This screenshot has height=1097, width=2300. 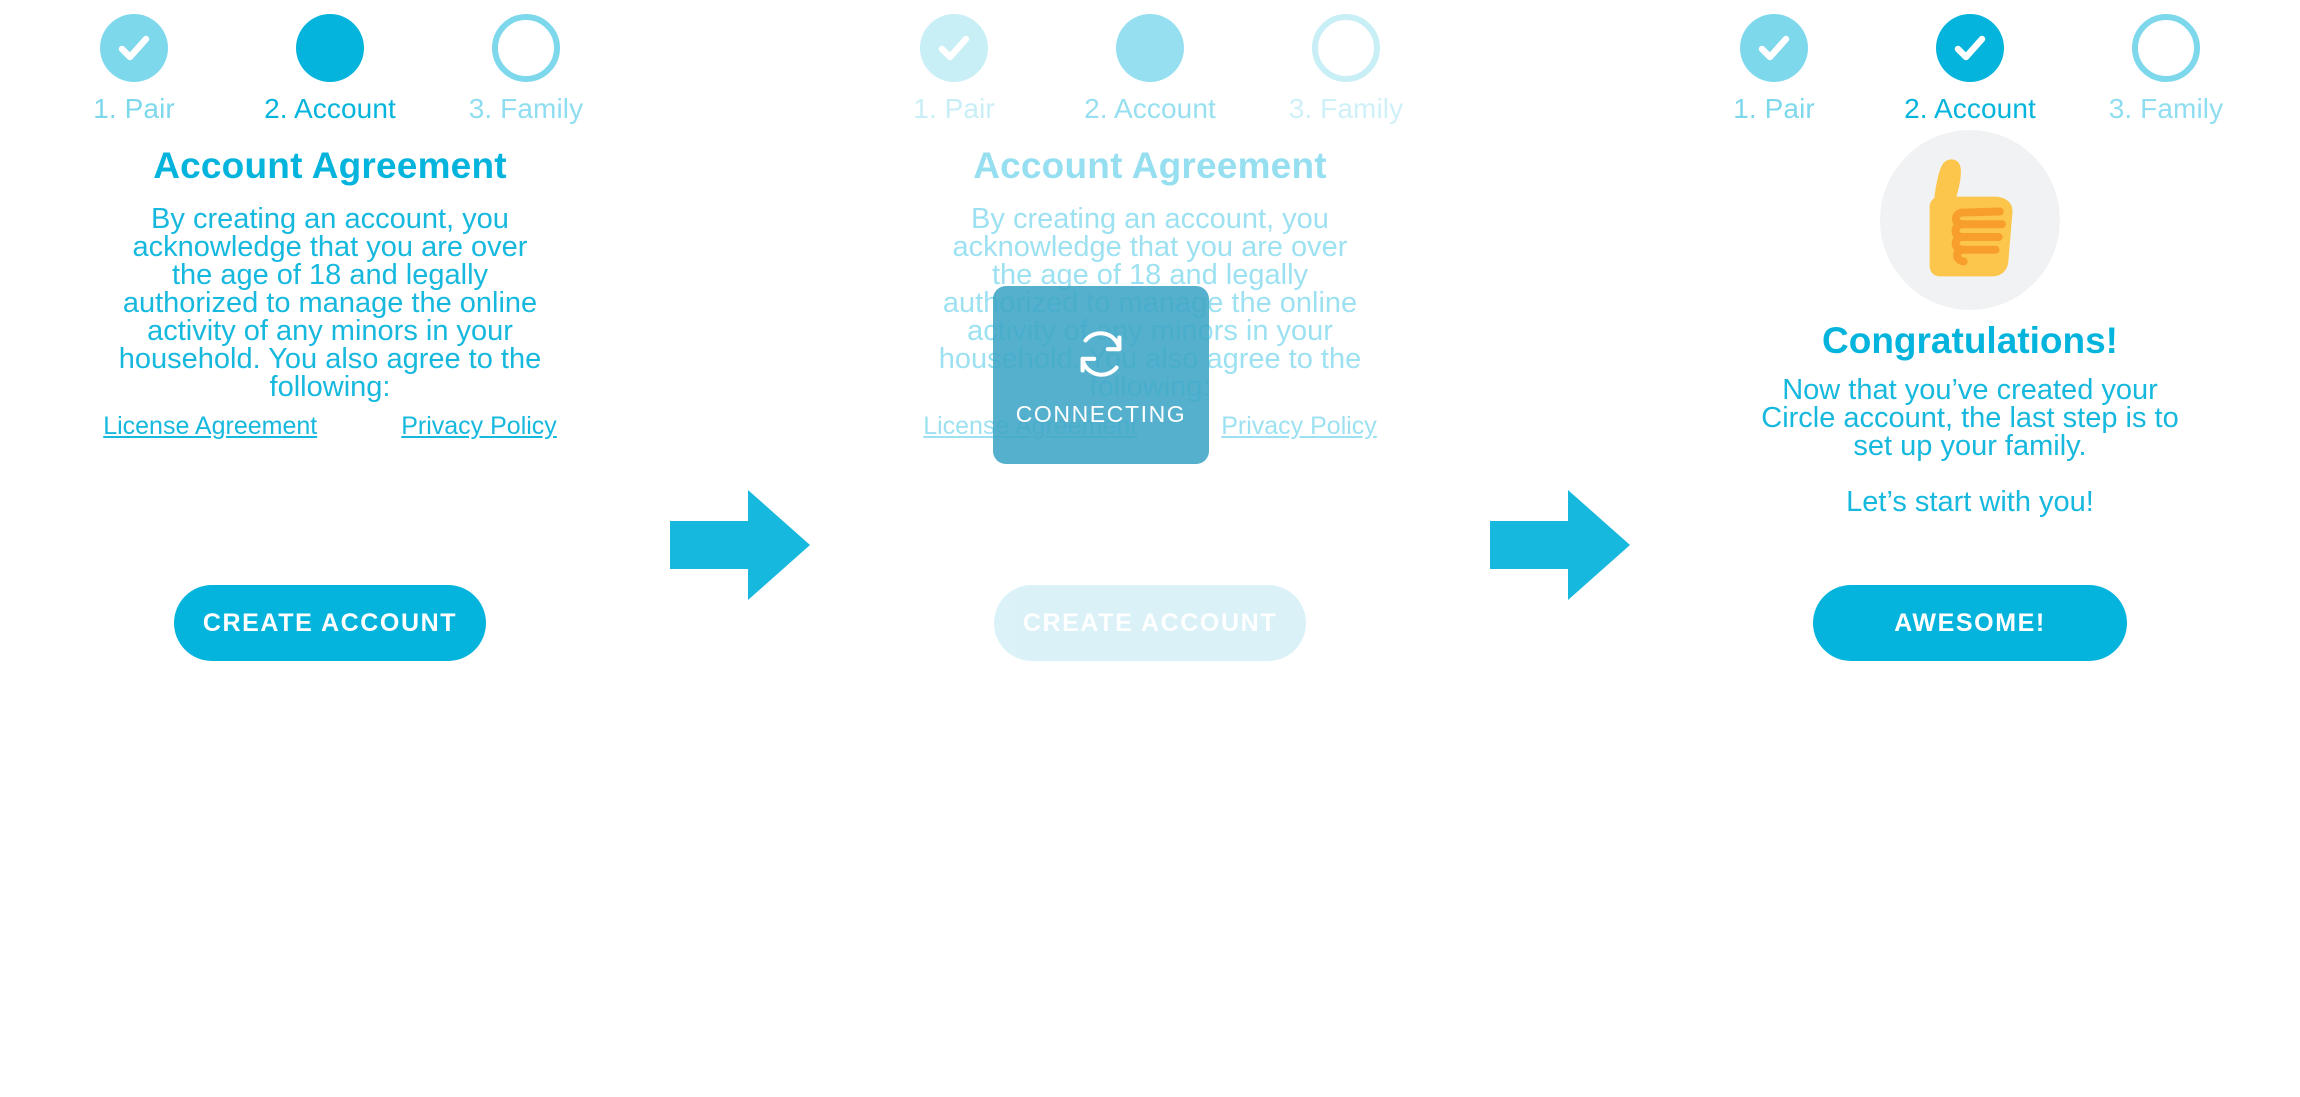 I want to click on congrats-spacer, so click(x=1970, y=474).